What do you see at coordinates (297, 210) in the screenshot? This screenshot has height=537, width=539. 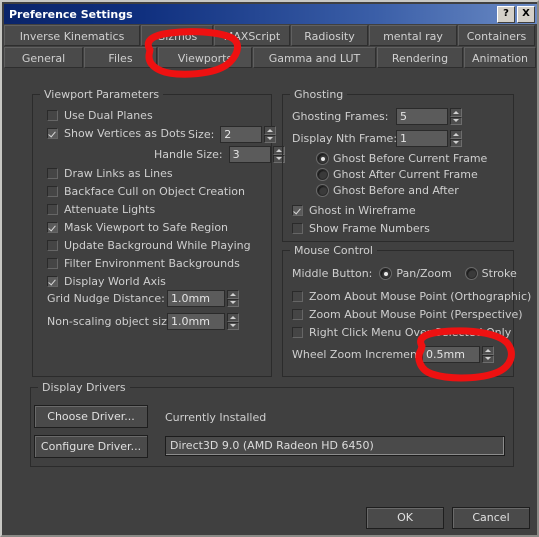 I see `checkbox-ghost-in-wireframe-box` at bounding box center [297, 210].